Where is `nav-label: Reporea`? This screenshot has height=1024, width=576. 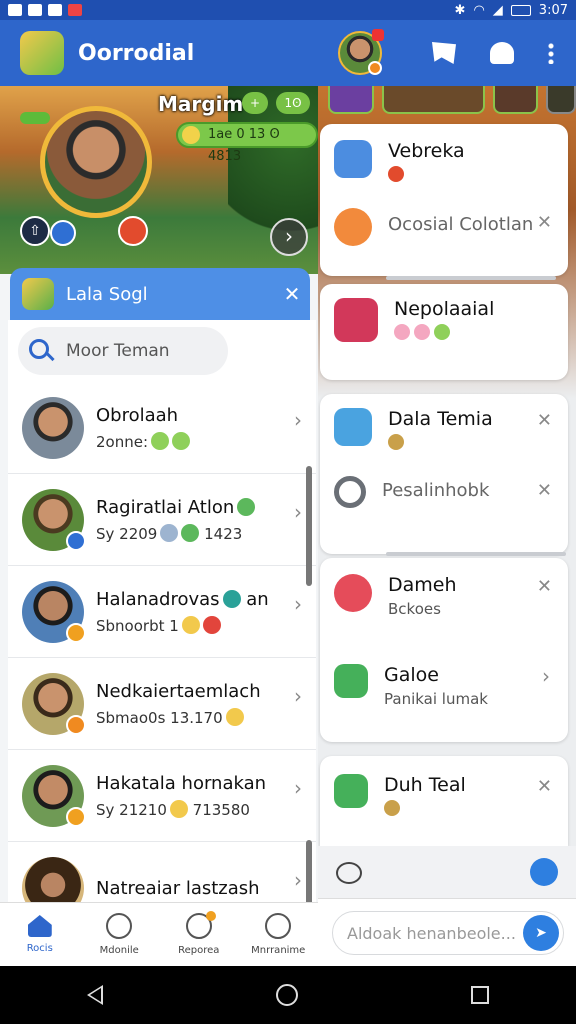 nav-label: Reporea is located at coordinates (199, 950).